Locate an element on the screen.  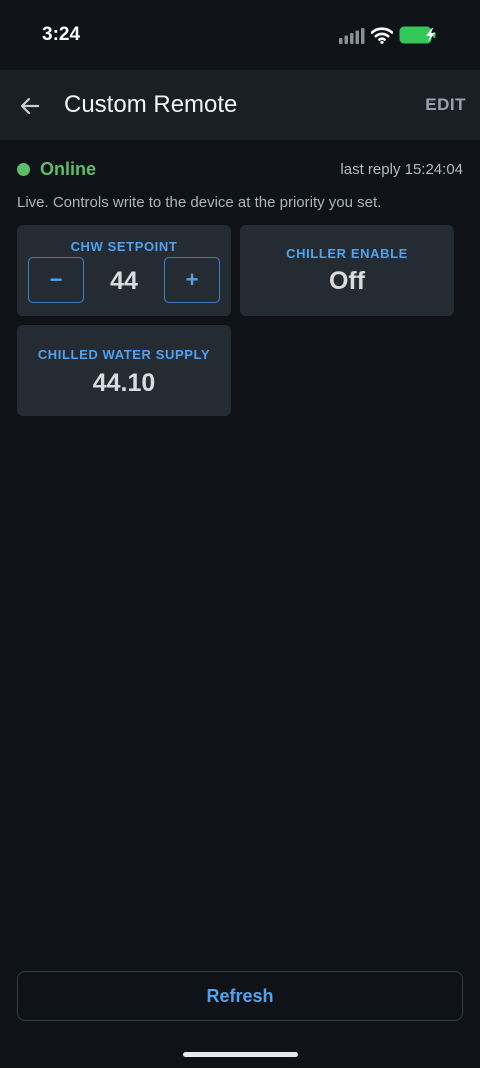
status-time: 3:24 is located at coordinates (61, 34).